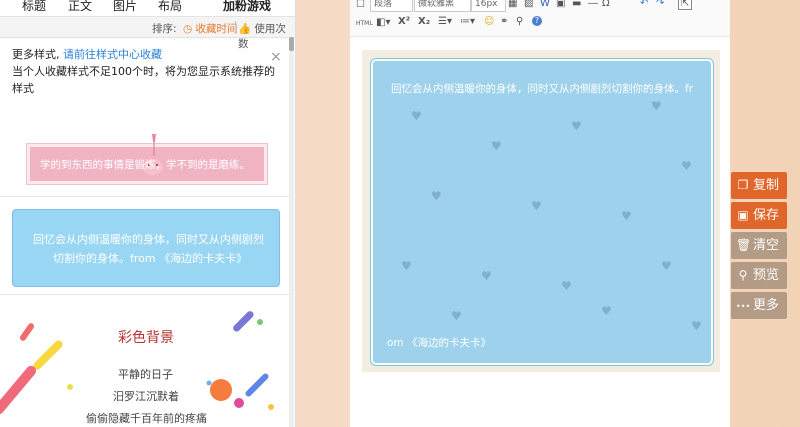 The height and width of the screenshot is (427, 800). I want to click on sort-by-collect-time: ◷ 收藏时间, so click(210, 28).